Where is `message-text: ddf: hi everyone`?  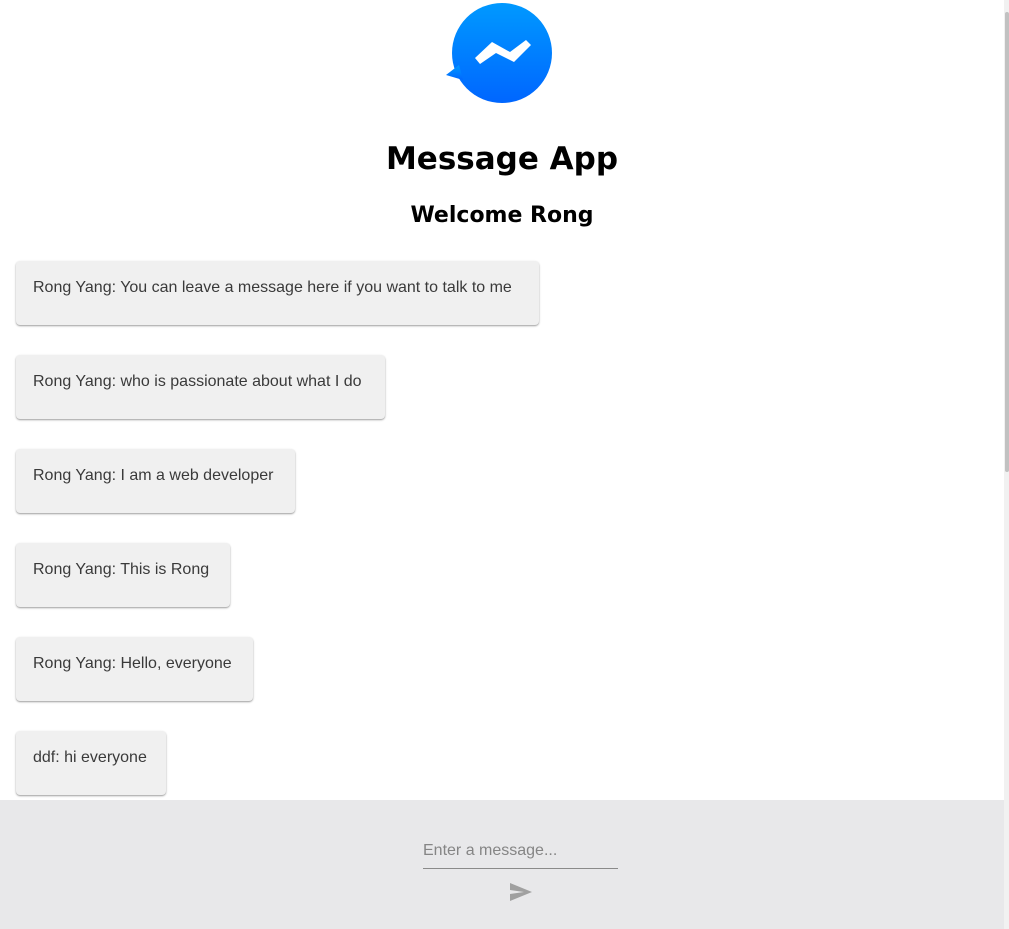 message-text: ddf: hi everyone is located at coordinates (90, 757).